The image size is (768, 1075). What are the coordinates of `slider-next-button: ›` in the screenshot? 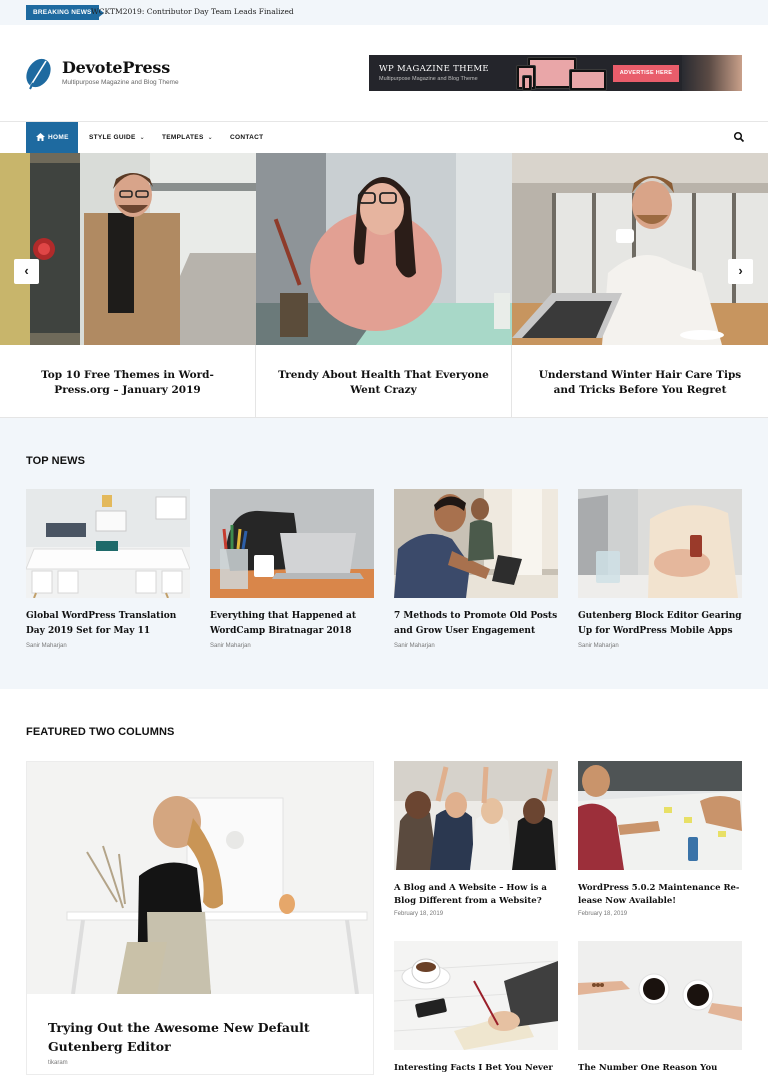 It's located at (740, 271).